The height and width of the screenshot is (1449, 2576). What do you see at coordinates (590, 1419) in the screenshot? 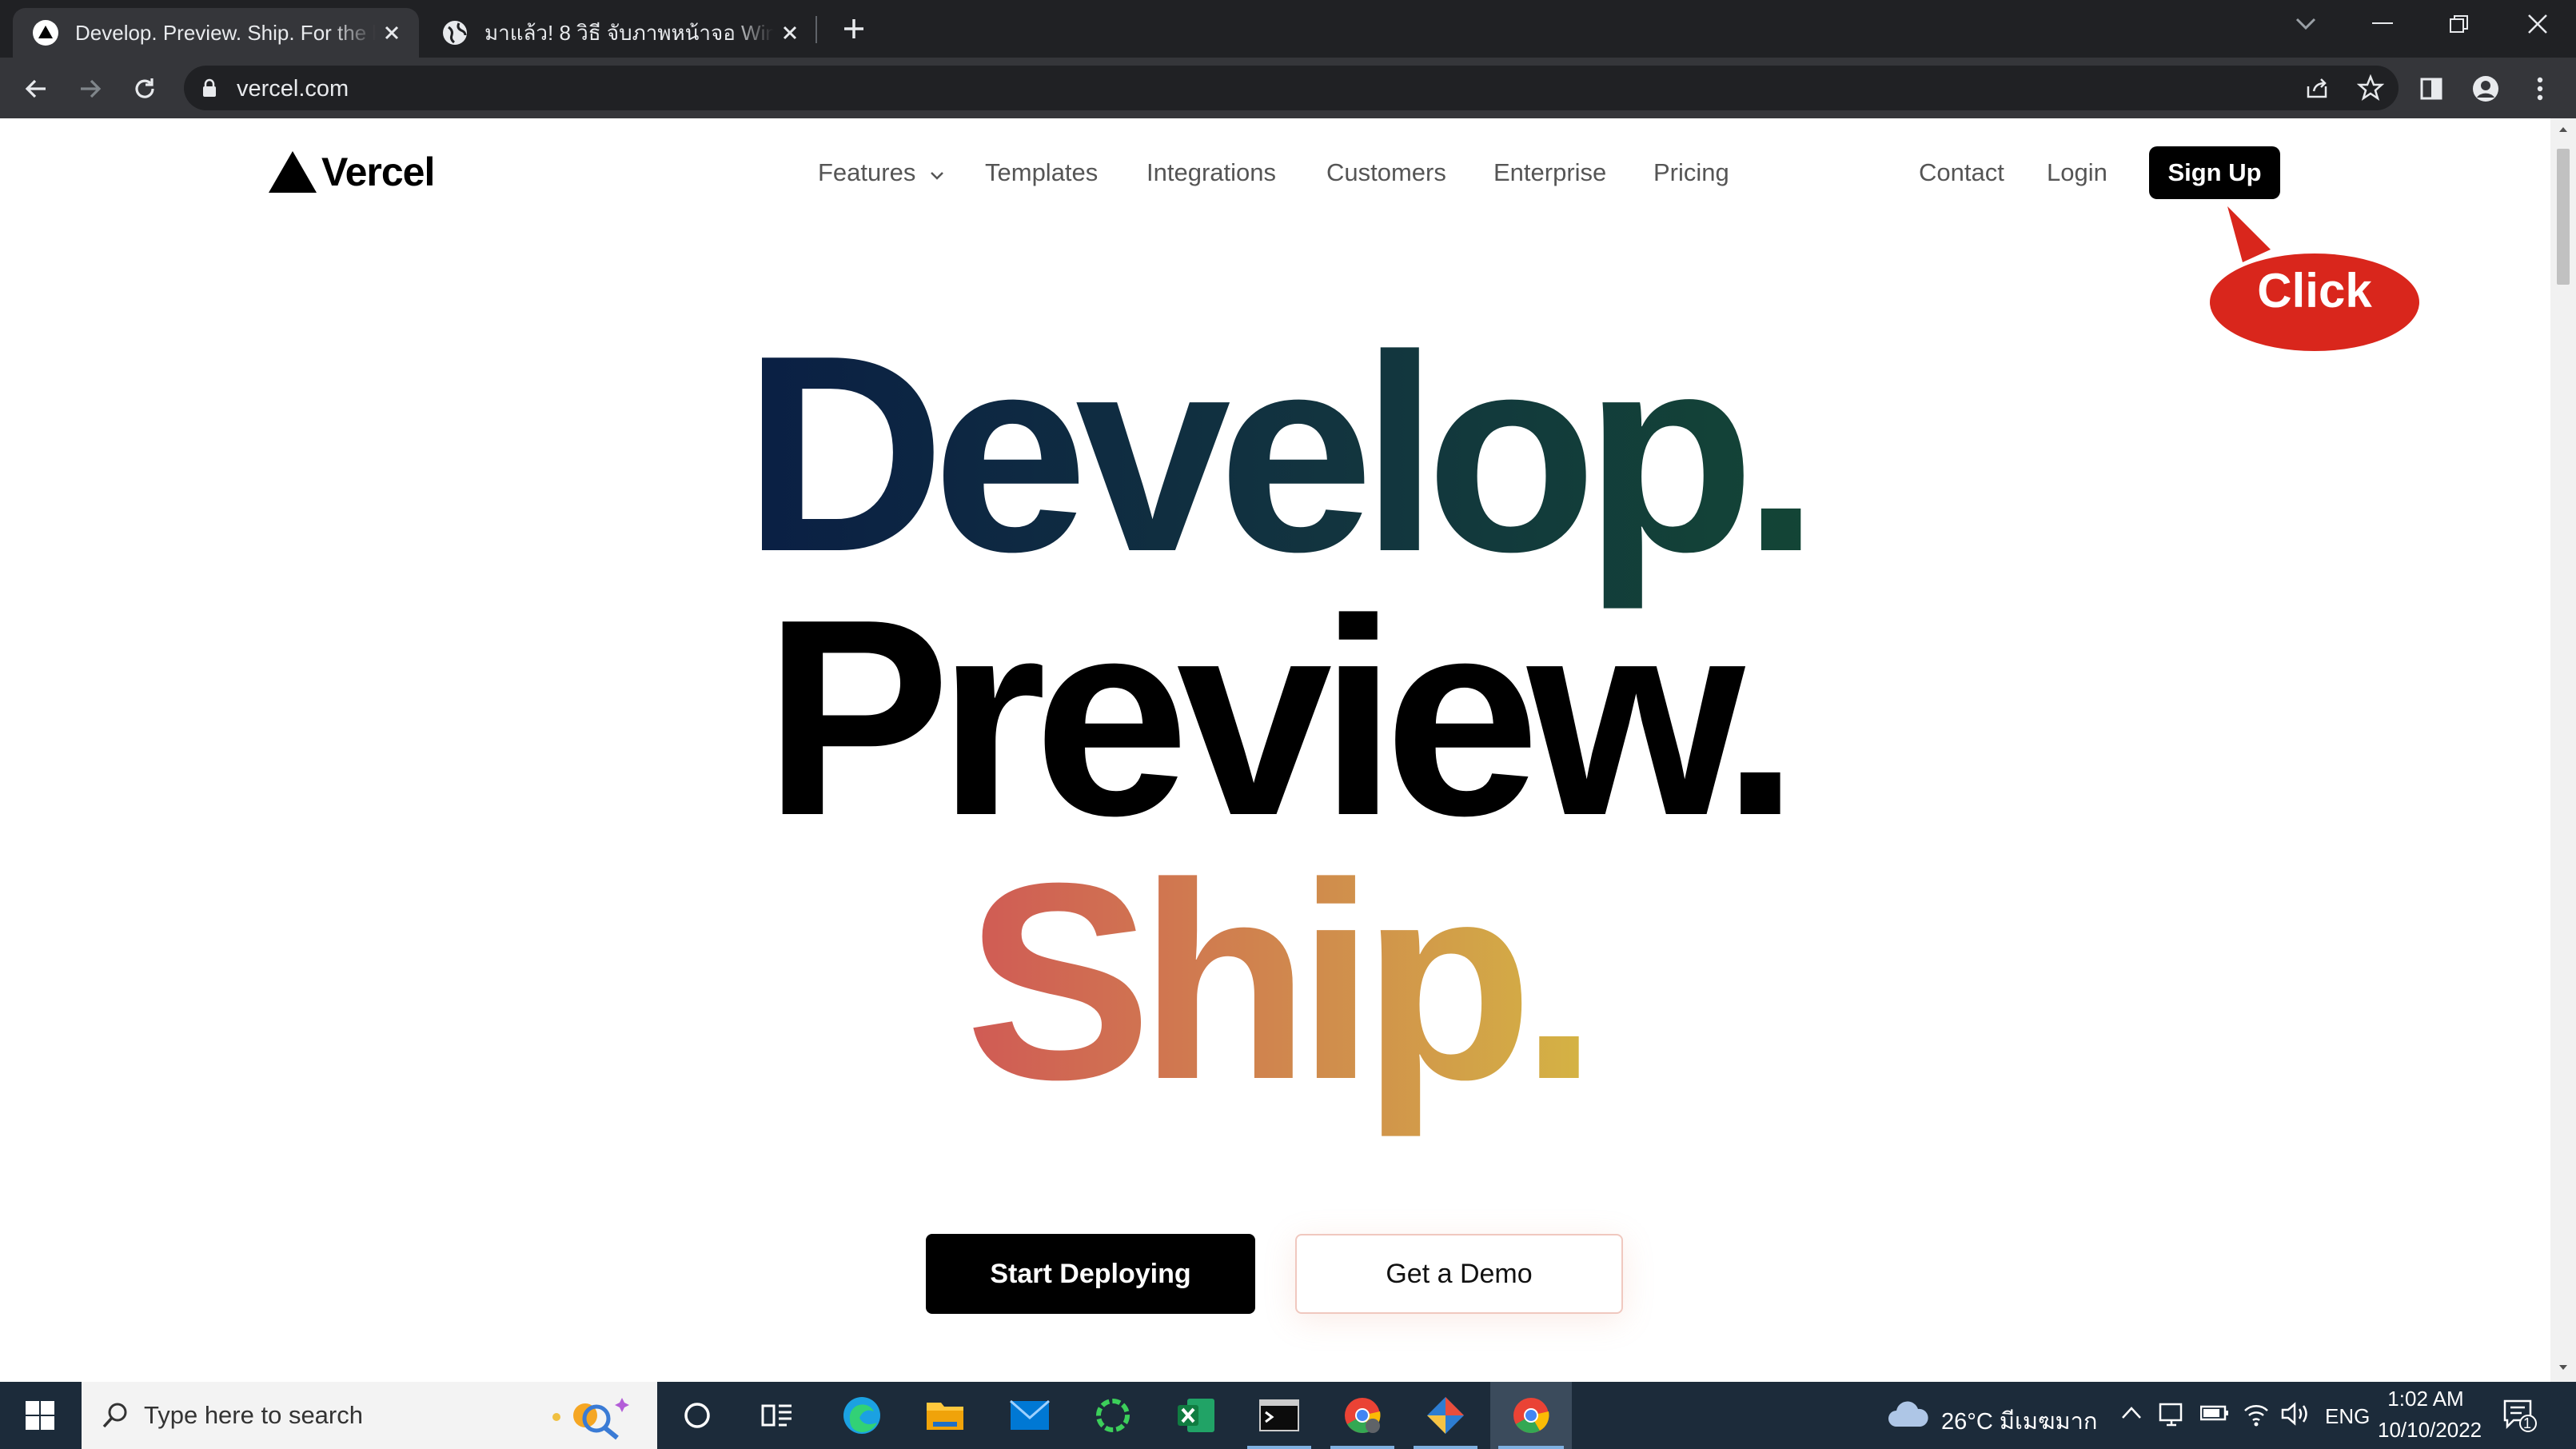
I see `search-highlight-icon` at bounding box center [590, 1419].